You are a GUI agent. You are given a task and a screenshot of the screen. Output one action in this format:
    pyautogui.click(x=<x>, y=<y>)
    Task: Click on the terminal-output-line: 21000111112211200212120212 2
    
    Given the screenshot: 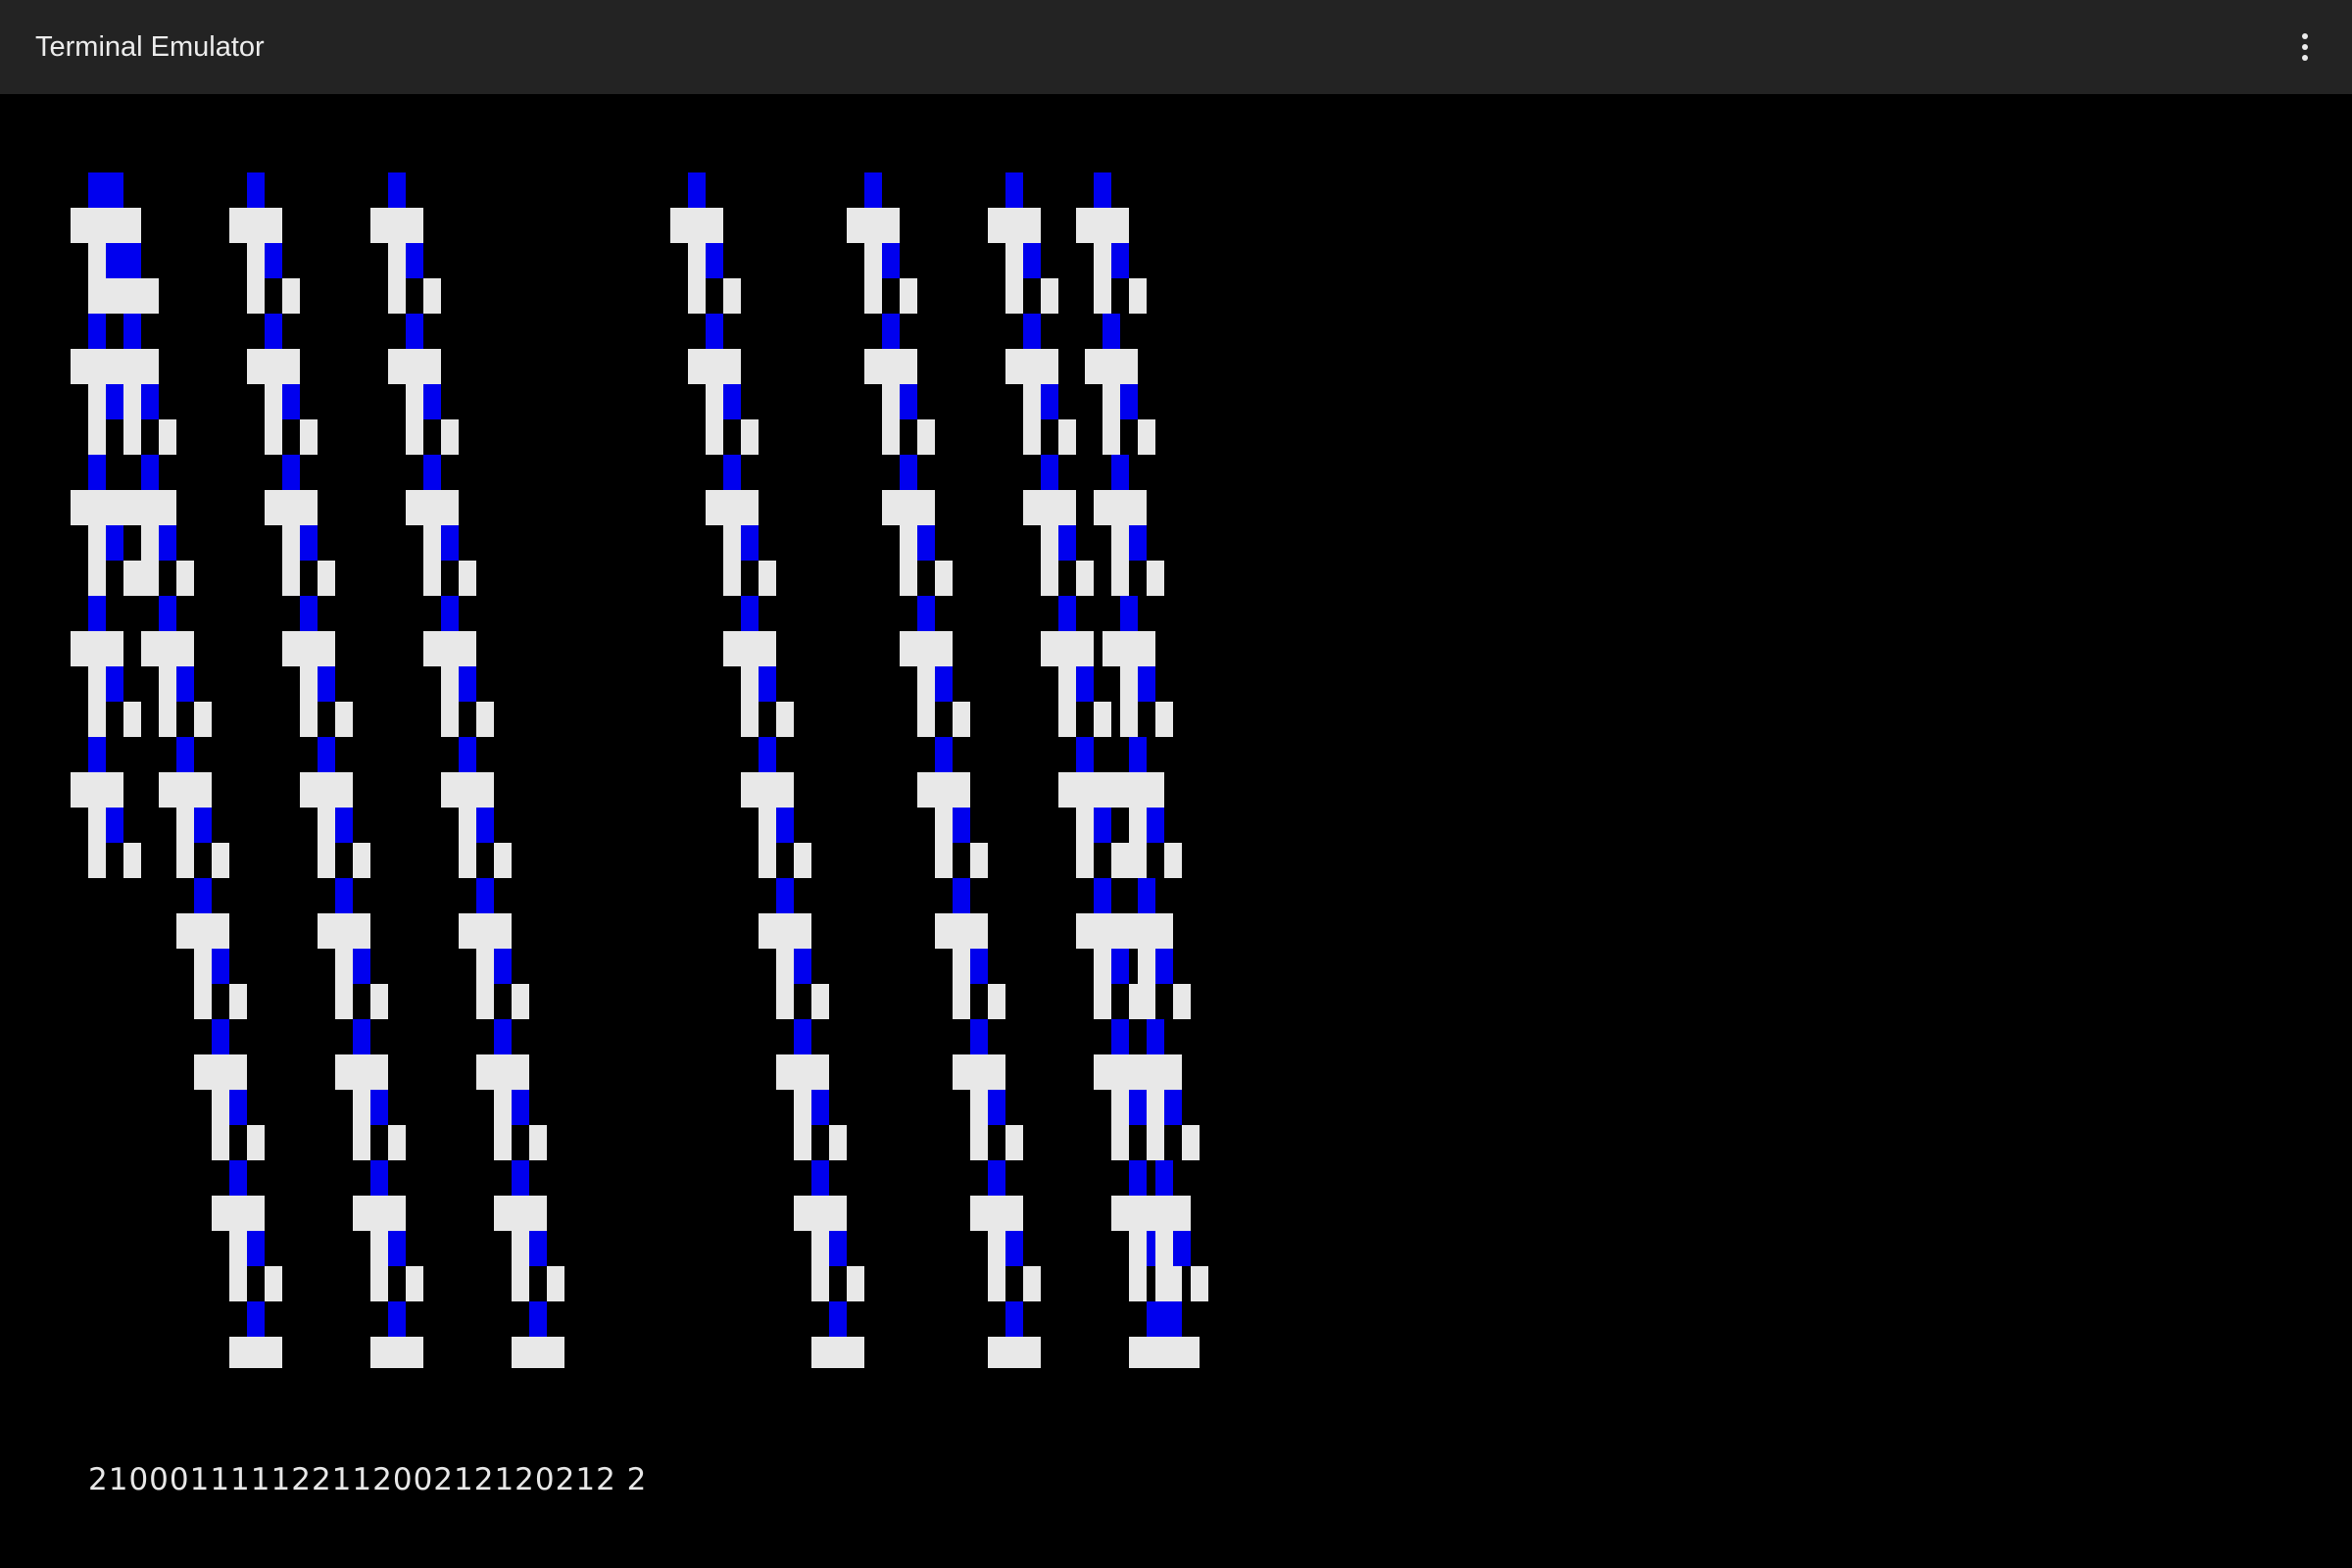 What is the action you would take?
    pyautogui.click(x=368, y=1479)
    